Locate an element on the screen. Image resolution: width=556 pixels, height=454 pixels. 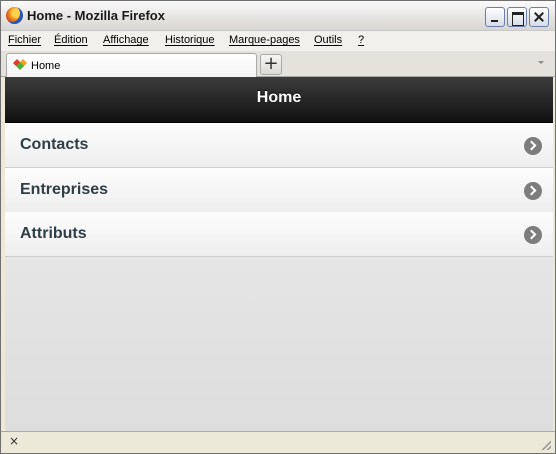
list-item-label: Attributs is located at coordinates (53, 233).